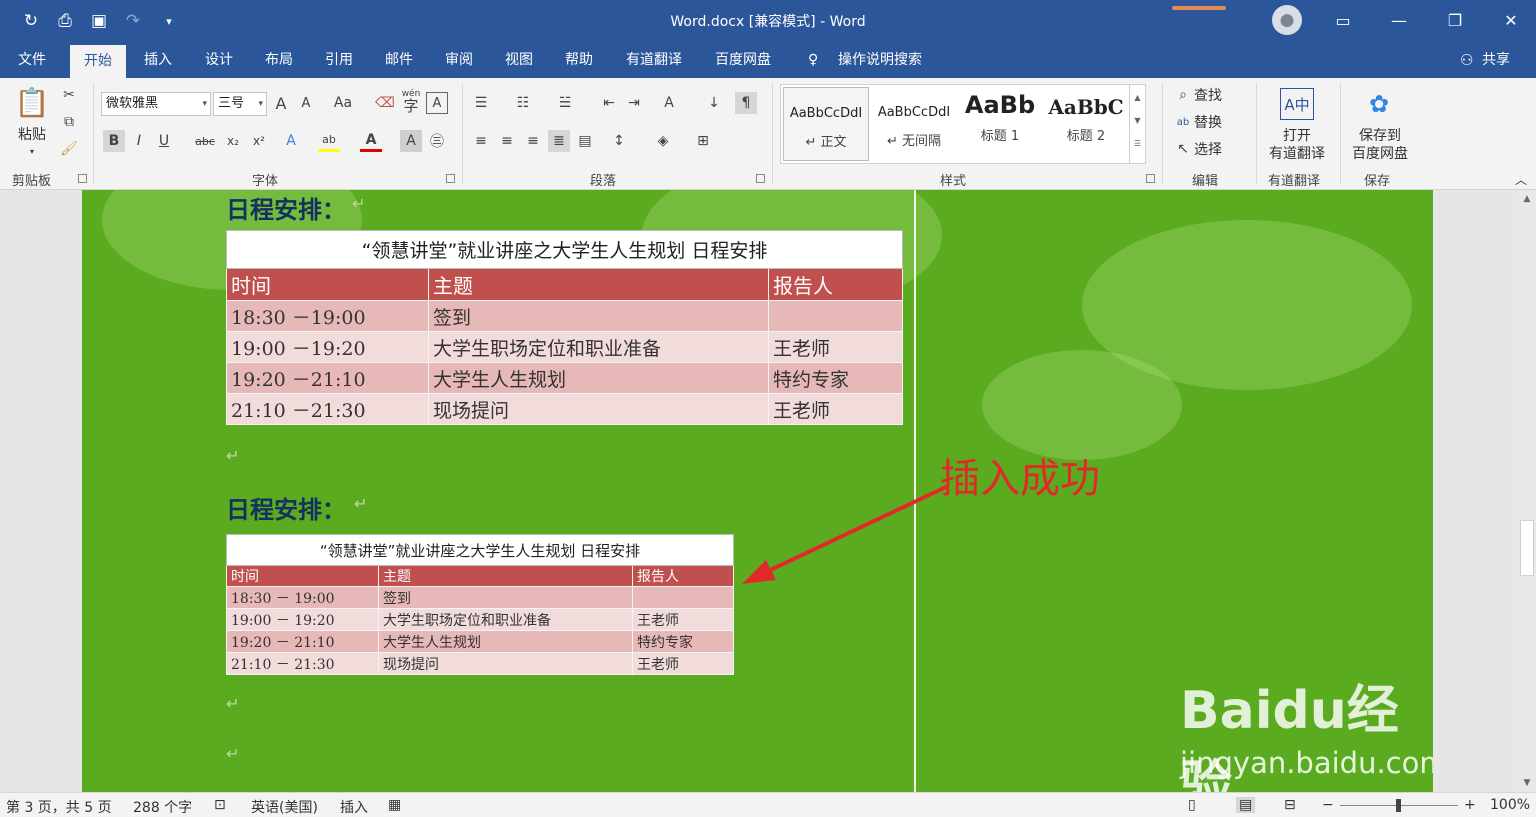 This screenshot has height=817, width=1536. I want to click on align-center-icon: ≡, so click(507, 141).